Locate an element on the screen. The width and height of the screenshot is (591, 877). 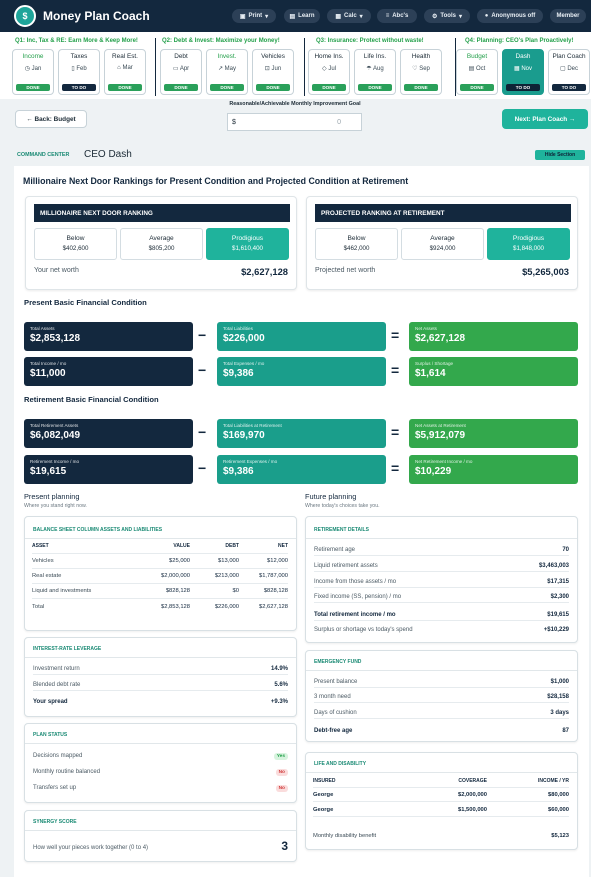
calc-menu-button: ▦ Calc ▾ is located at coordinates (349, 16).